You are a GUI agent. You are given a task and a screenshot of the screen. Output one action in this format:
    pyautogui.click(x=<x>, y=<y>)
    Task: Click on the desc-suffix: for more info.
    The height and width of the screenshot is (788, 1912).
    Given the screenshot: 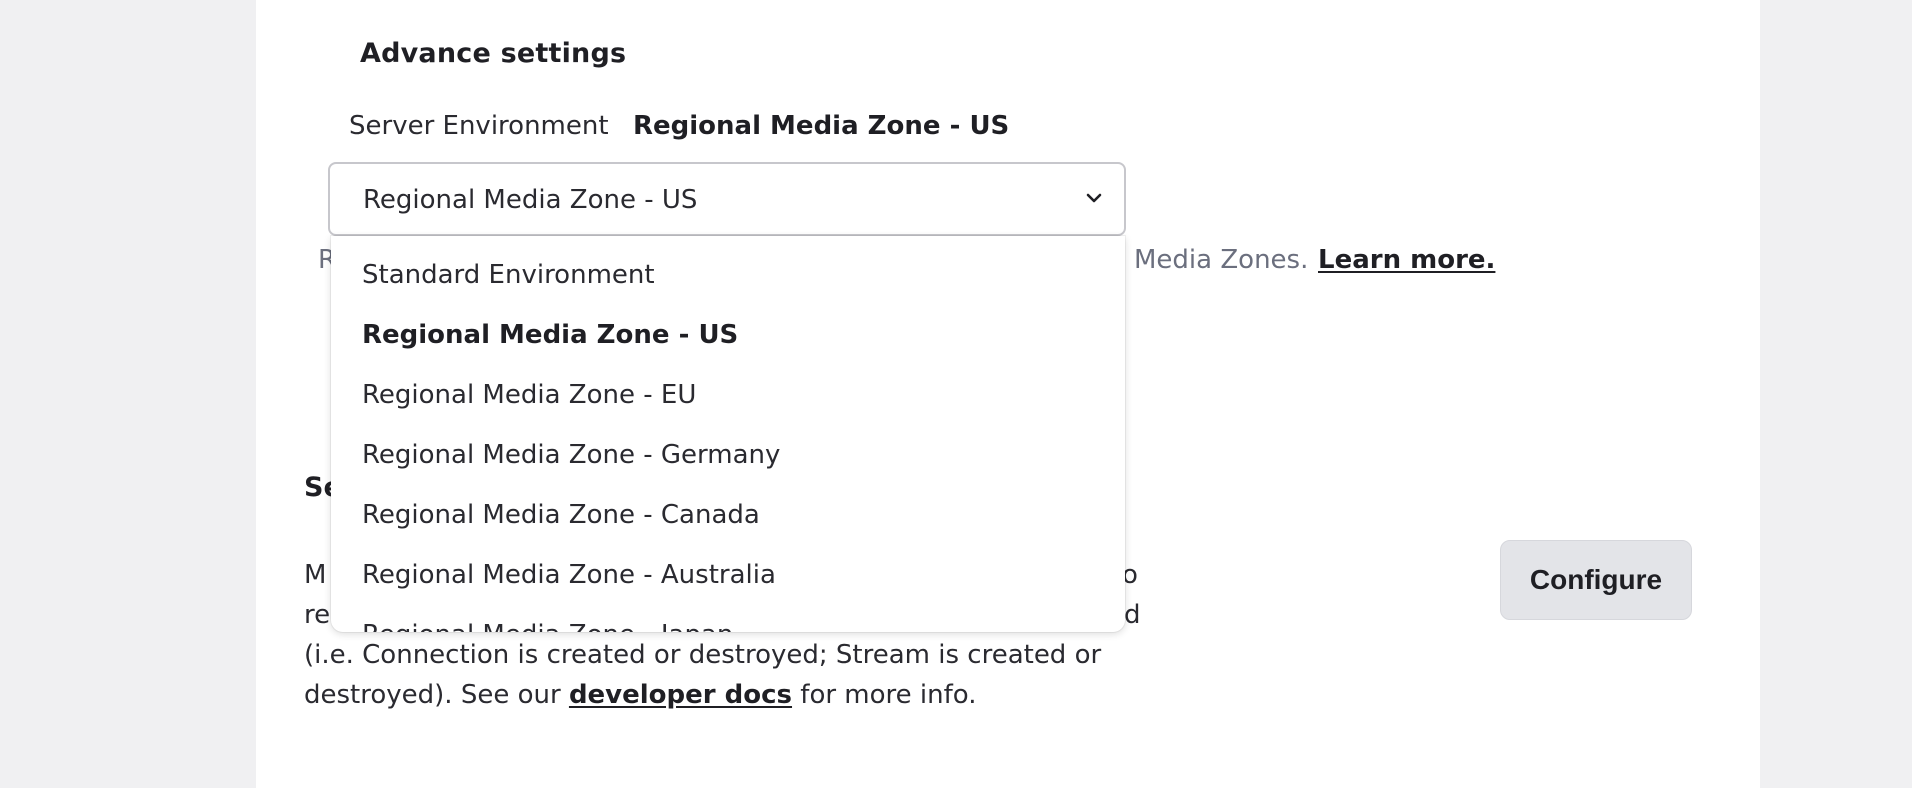 What is the action you would take?
    pyautogui.click(x=884, y=695)
    